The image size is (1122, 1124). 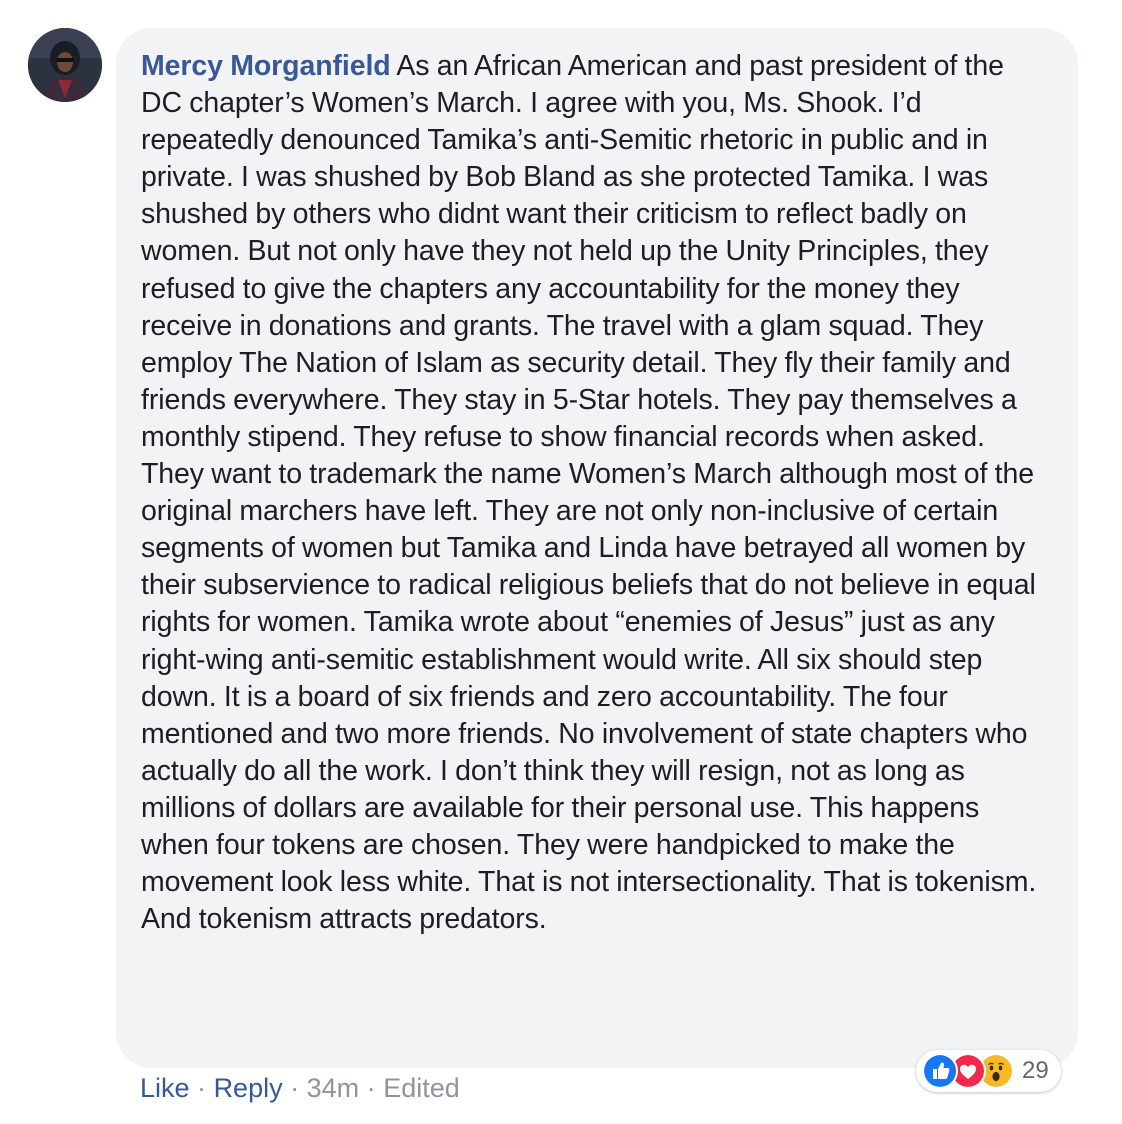 What do you see at coordinates (248, 1088) in the screenshot?
I see `reply-link: Reply` at bounding box center [248, 1088].